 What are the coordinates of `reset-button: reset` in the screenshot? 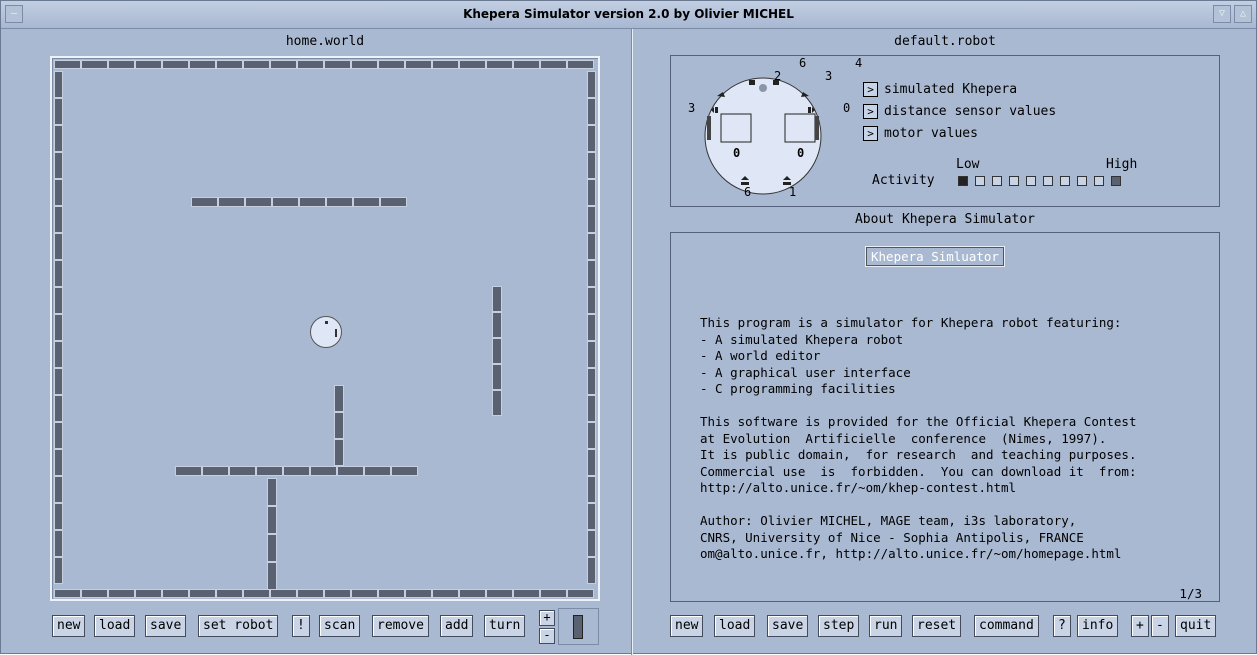 It's located at (937, 626).